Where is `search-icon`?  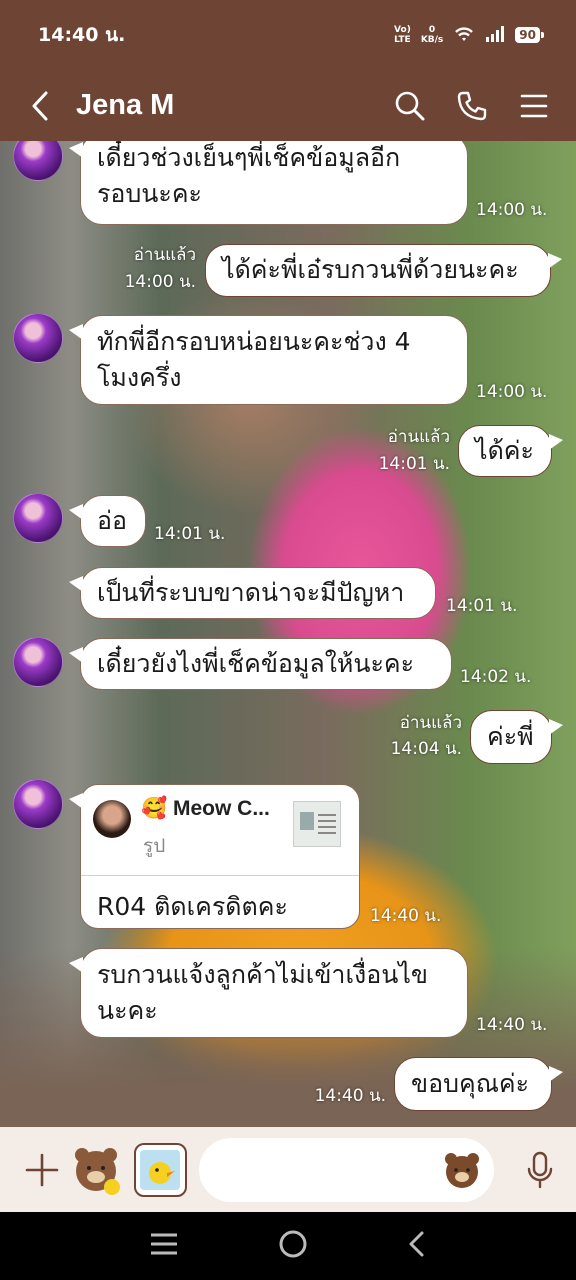
search-icon is located at coordinates (410, 106).